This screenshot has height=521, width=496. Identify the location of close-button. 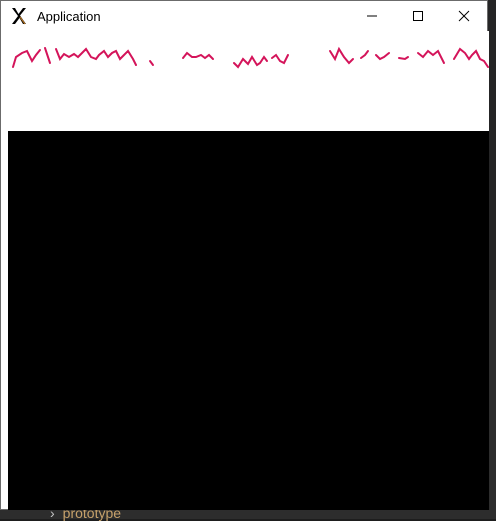
(464, 16).